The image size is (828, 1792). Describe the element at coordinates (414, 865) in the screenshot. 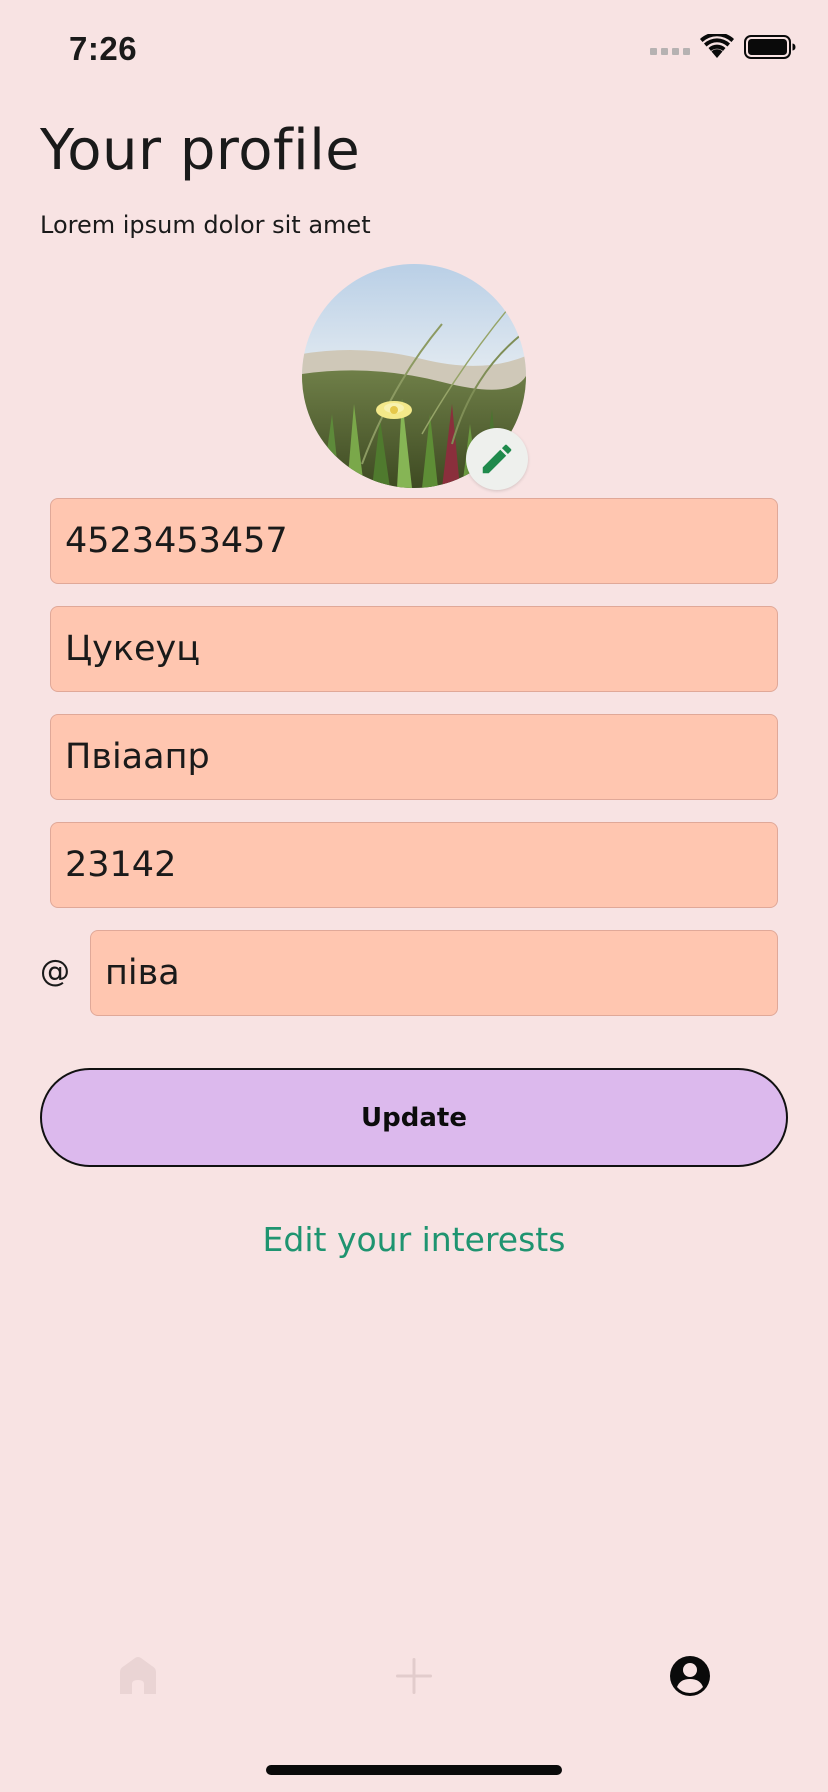

I see `field-number: 23142` at that location.